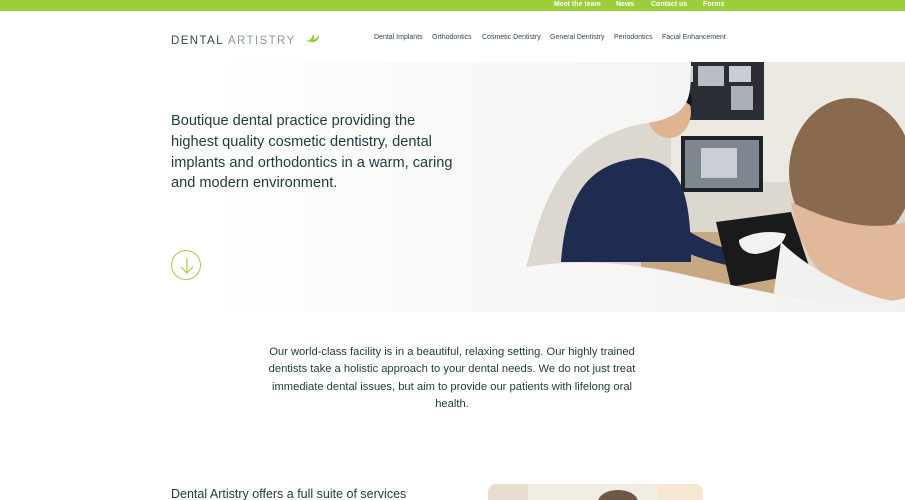  Describe the element at coordinates (625, 4) in the screenshot. I see `topbar-link-news: News` at that location.